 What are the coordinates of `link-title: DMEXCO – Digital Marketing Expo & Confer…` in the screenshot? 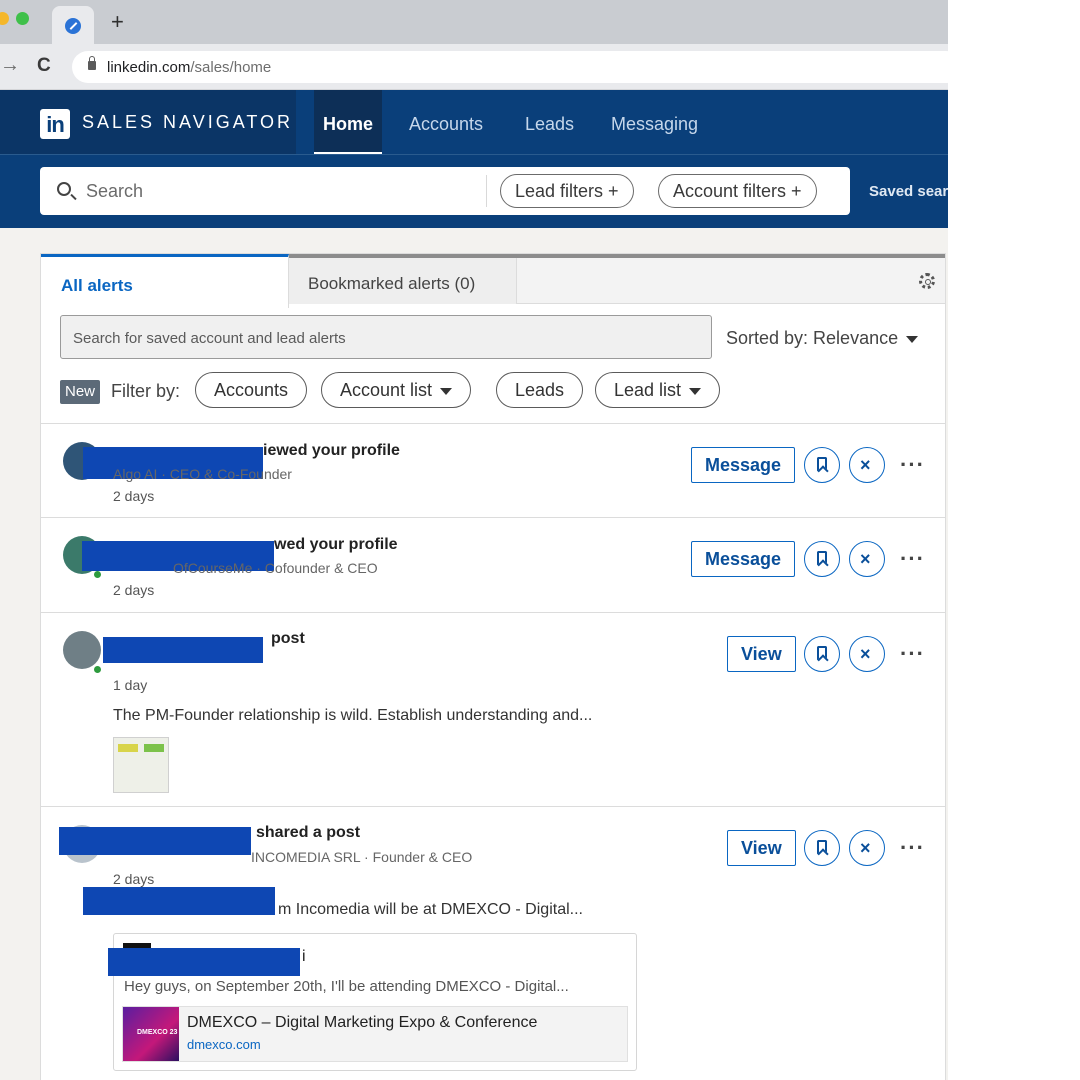 It's located at (362, 1022).